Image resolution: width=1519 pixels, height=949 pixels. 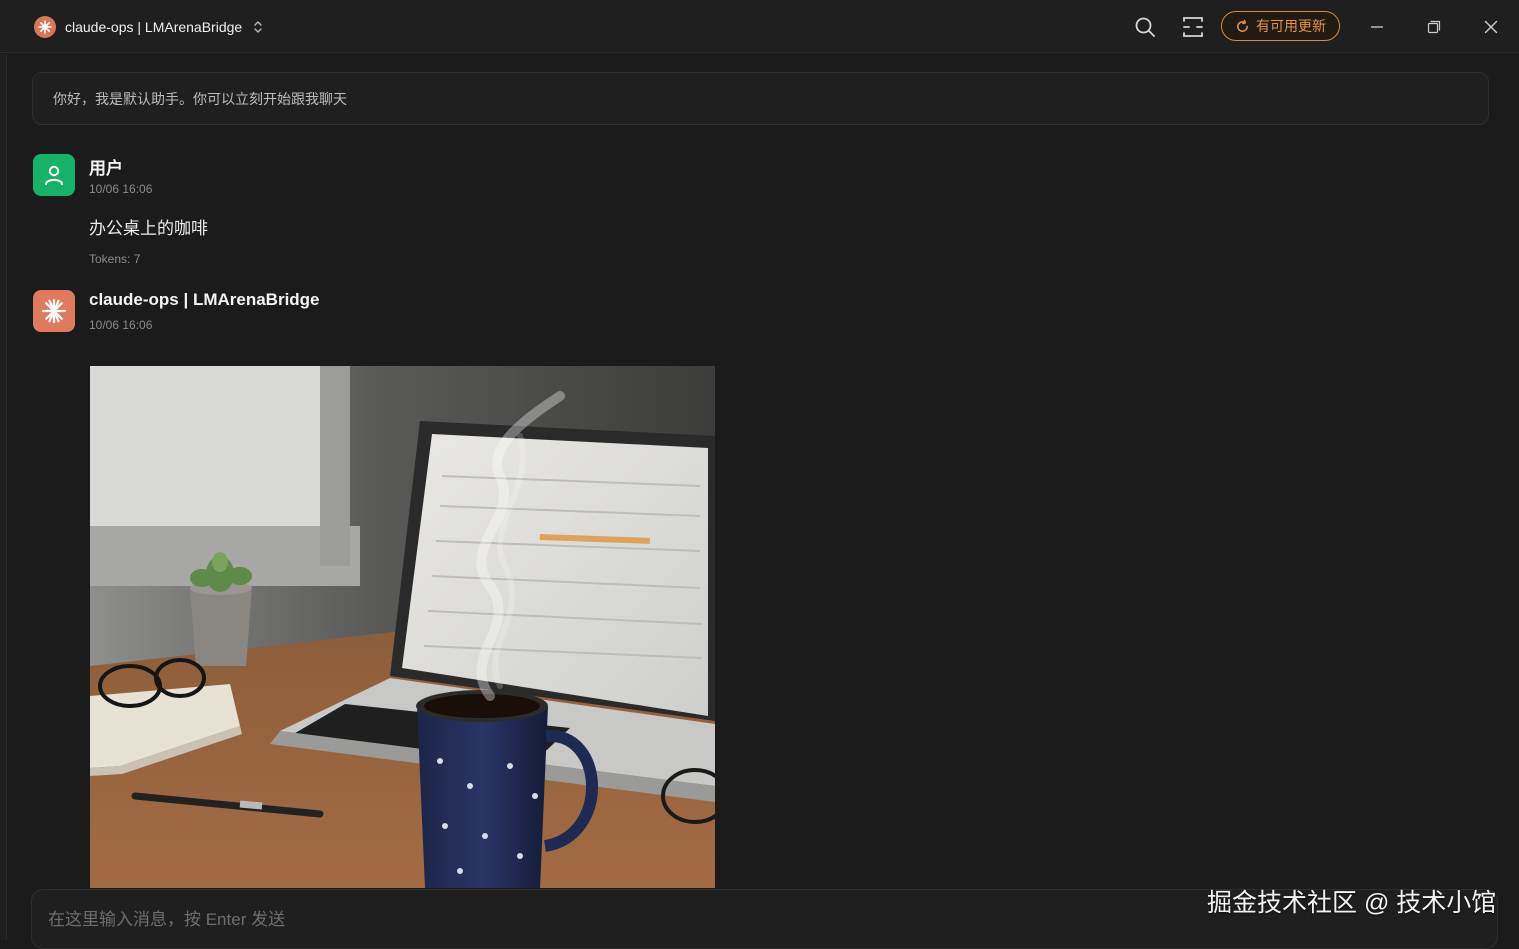 I want to click on refresh-icon, so click(x=1242, y=26).